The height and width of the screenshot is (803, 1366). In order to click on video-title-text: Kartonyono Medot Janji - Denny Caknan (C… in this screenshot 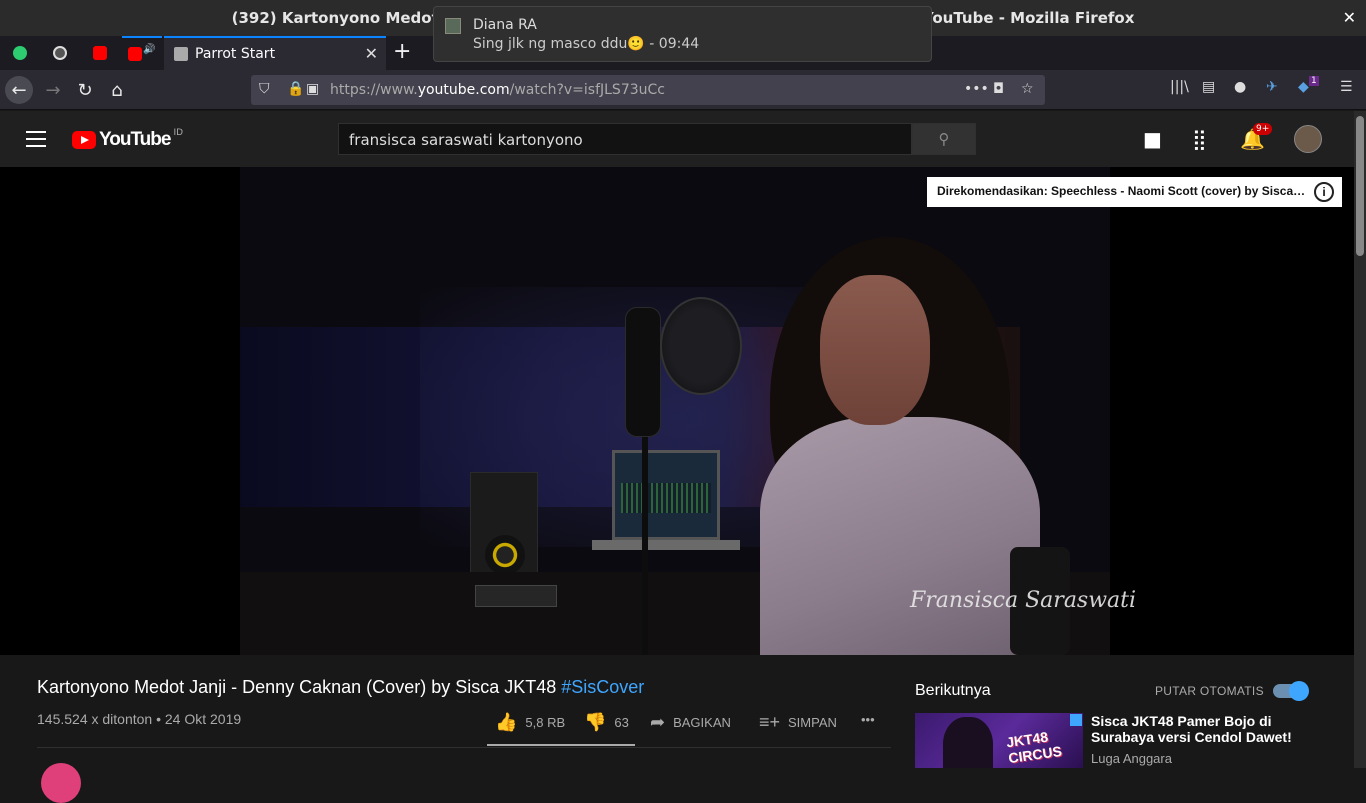, I will do `click(297, 687)`.